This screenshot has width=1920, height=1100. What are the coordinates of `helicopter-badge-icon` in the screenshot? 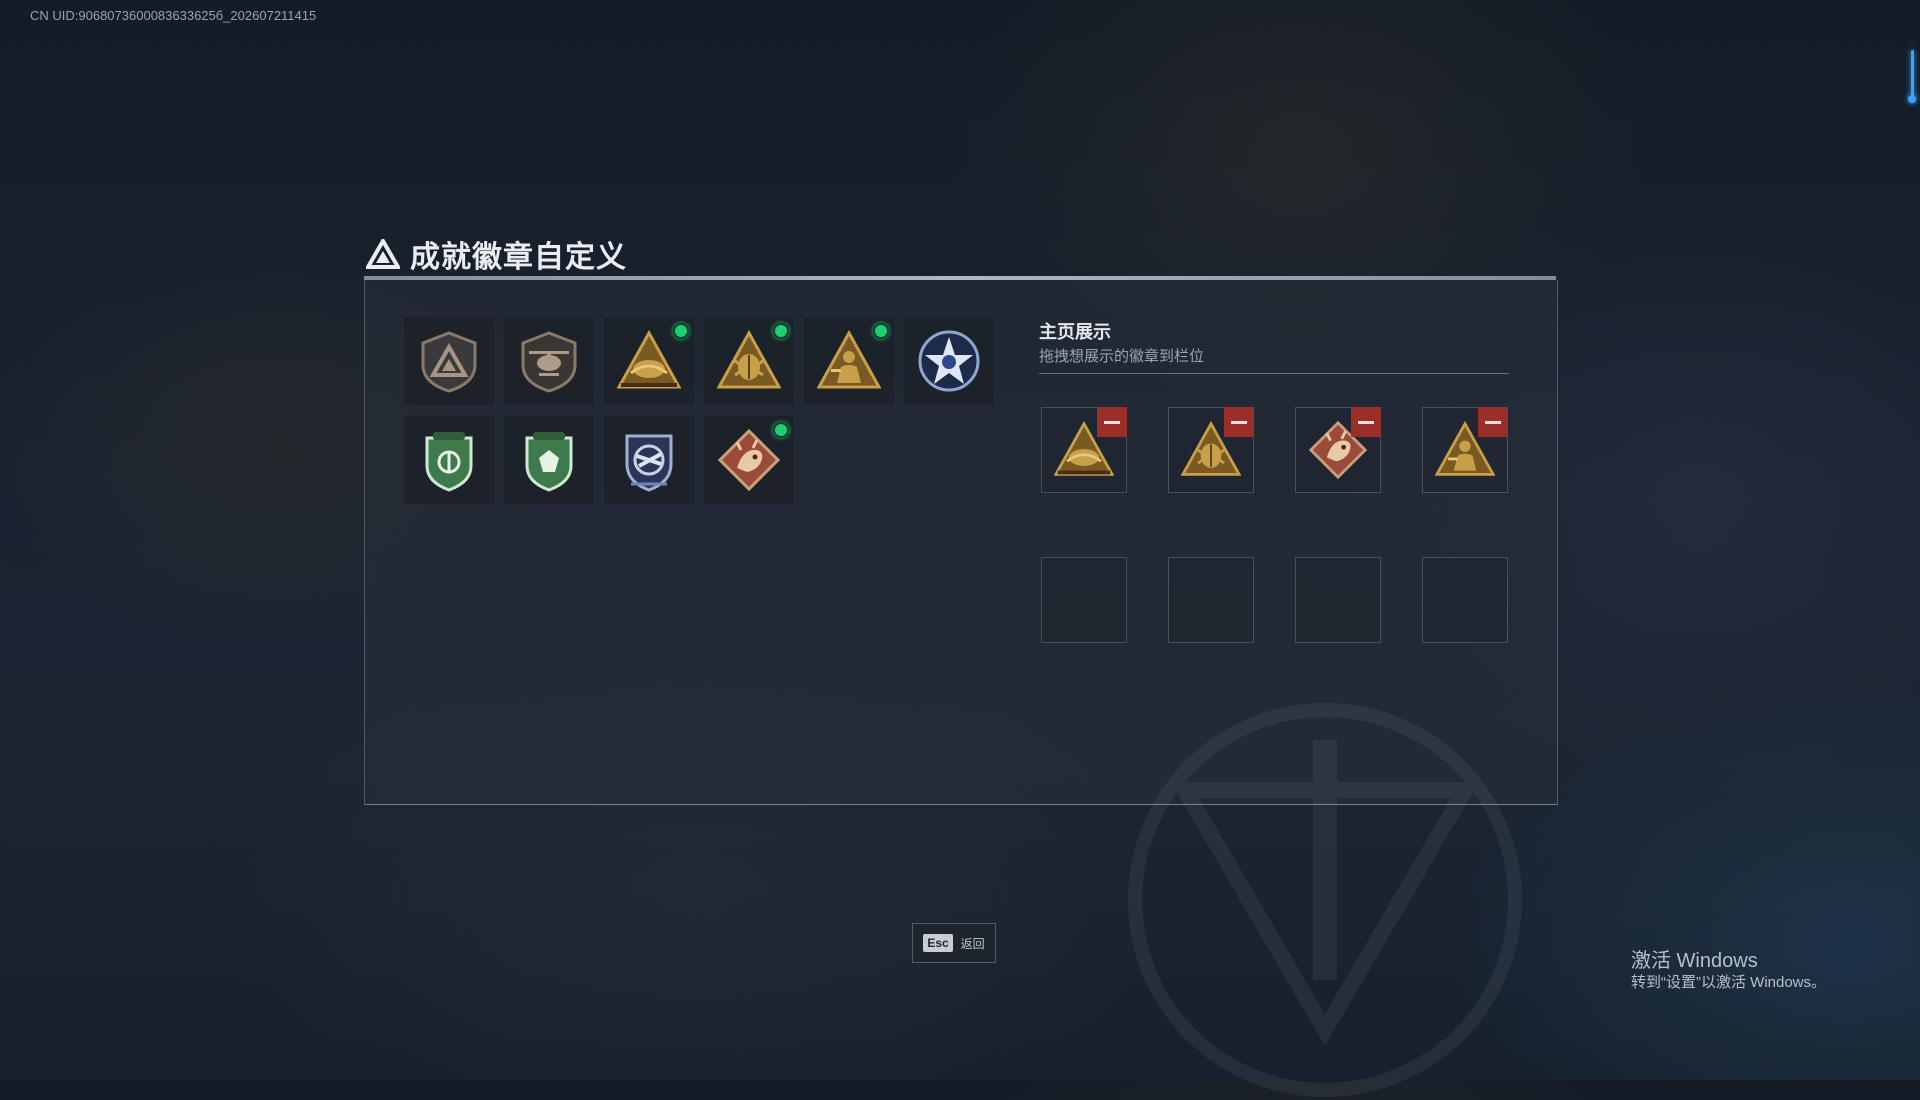 It's located at (549, 362).